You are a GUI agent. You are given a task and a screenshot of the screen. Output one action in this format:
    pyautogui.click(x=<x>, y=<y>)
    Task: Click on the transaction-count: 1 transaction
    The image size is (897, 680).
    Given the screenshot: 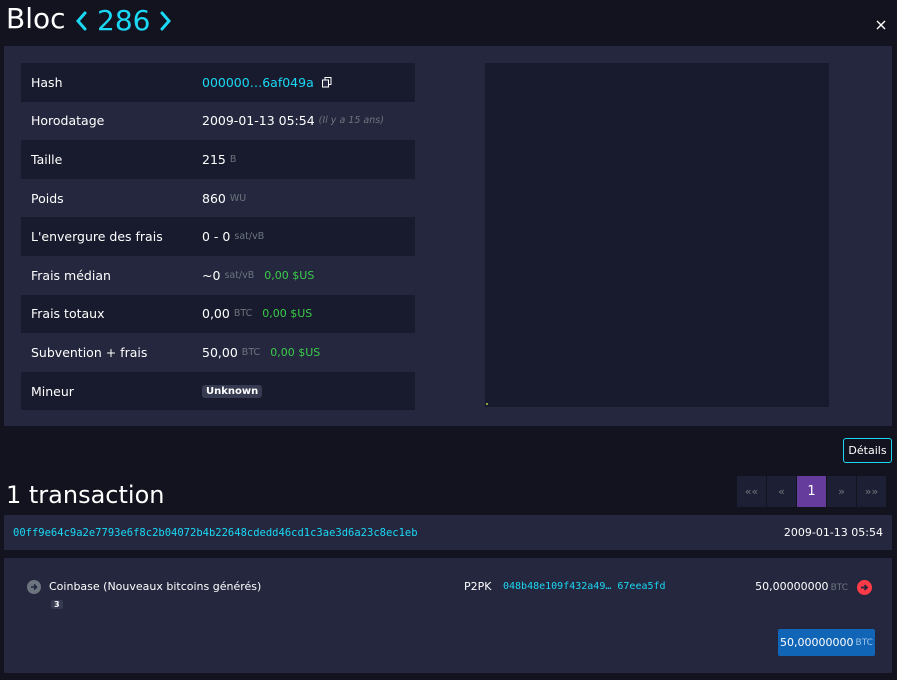 What is the action you would take?
    pyautogui.click(x=85, y=495)
    